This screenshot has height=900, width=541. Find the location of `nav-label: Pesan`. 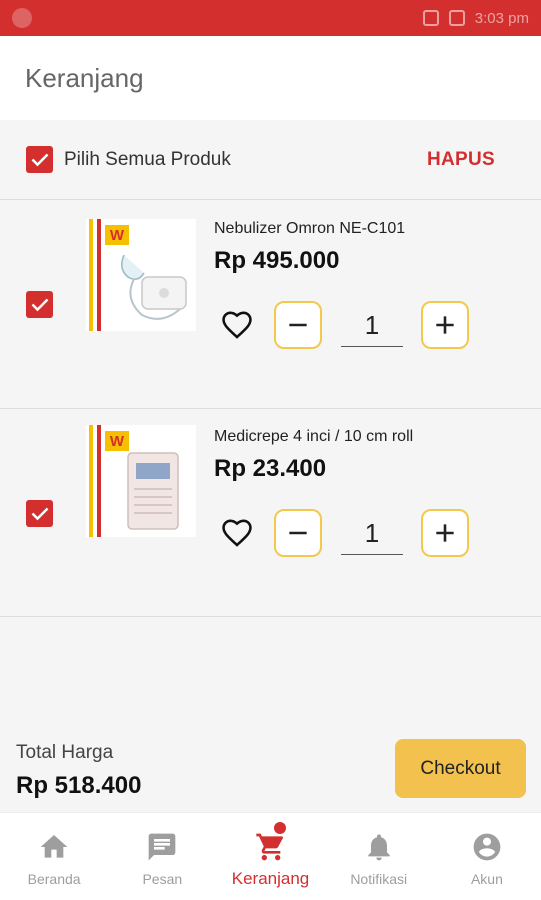

nav-label: Pesan is located at coordinates (162, 879).